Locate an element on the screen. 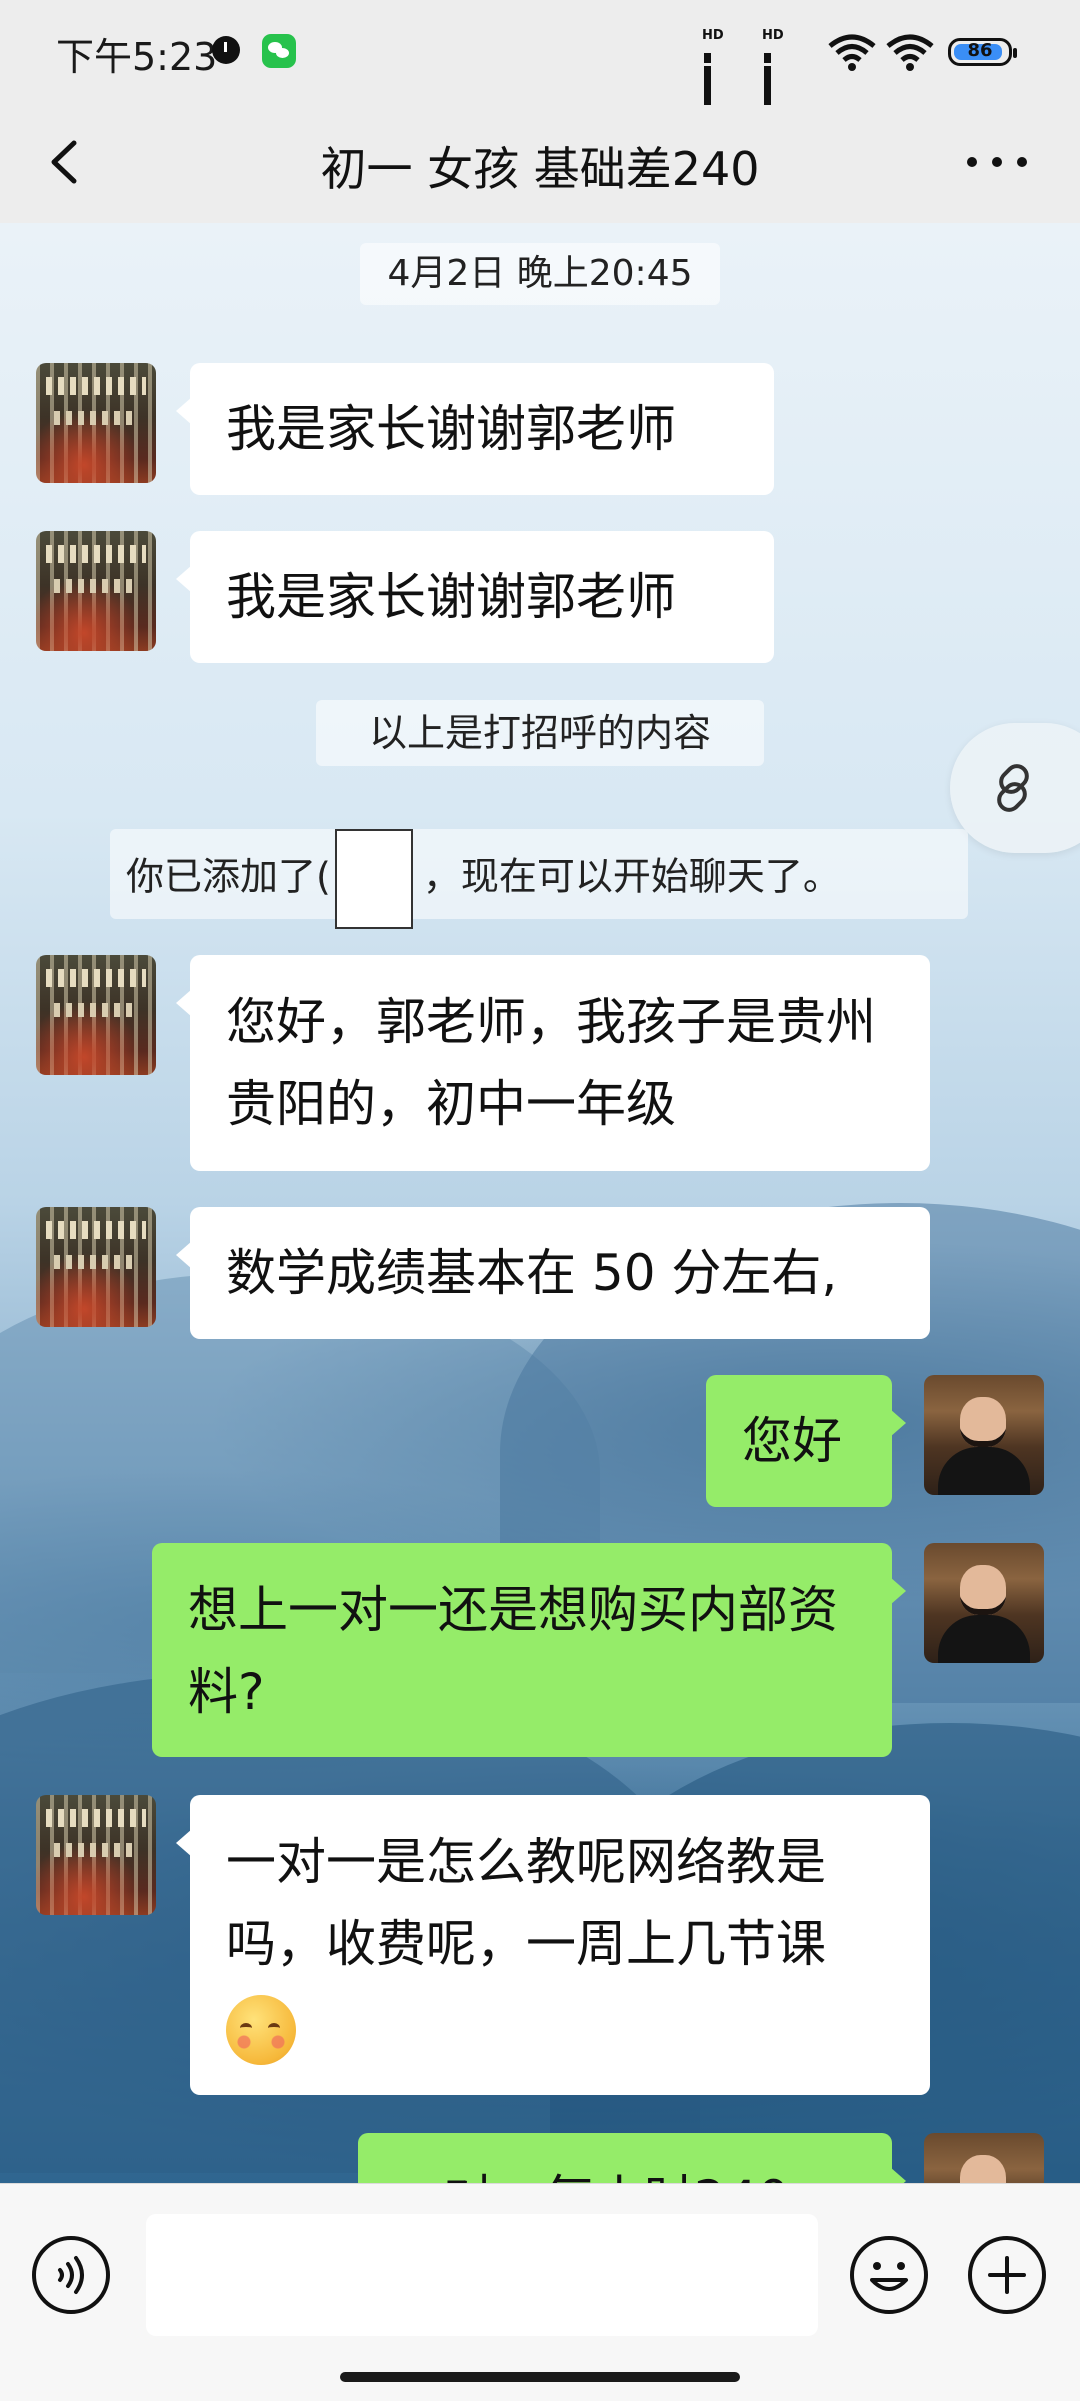 The width and height of the screenshot is (1080, 2401). message-text: 想上一对一还是想购买内部资料? is located at coordinates (513, 1651).